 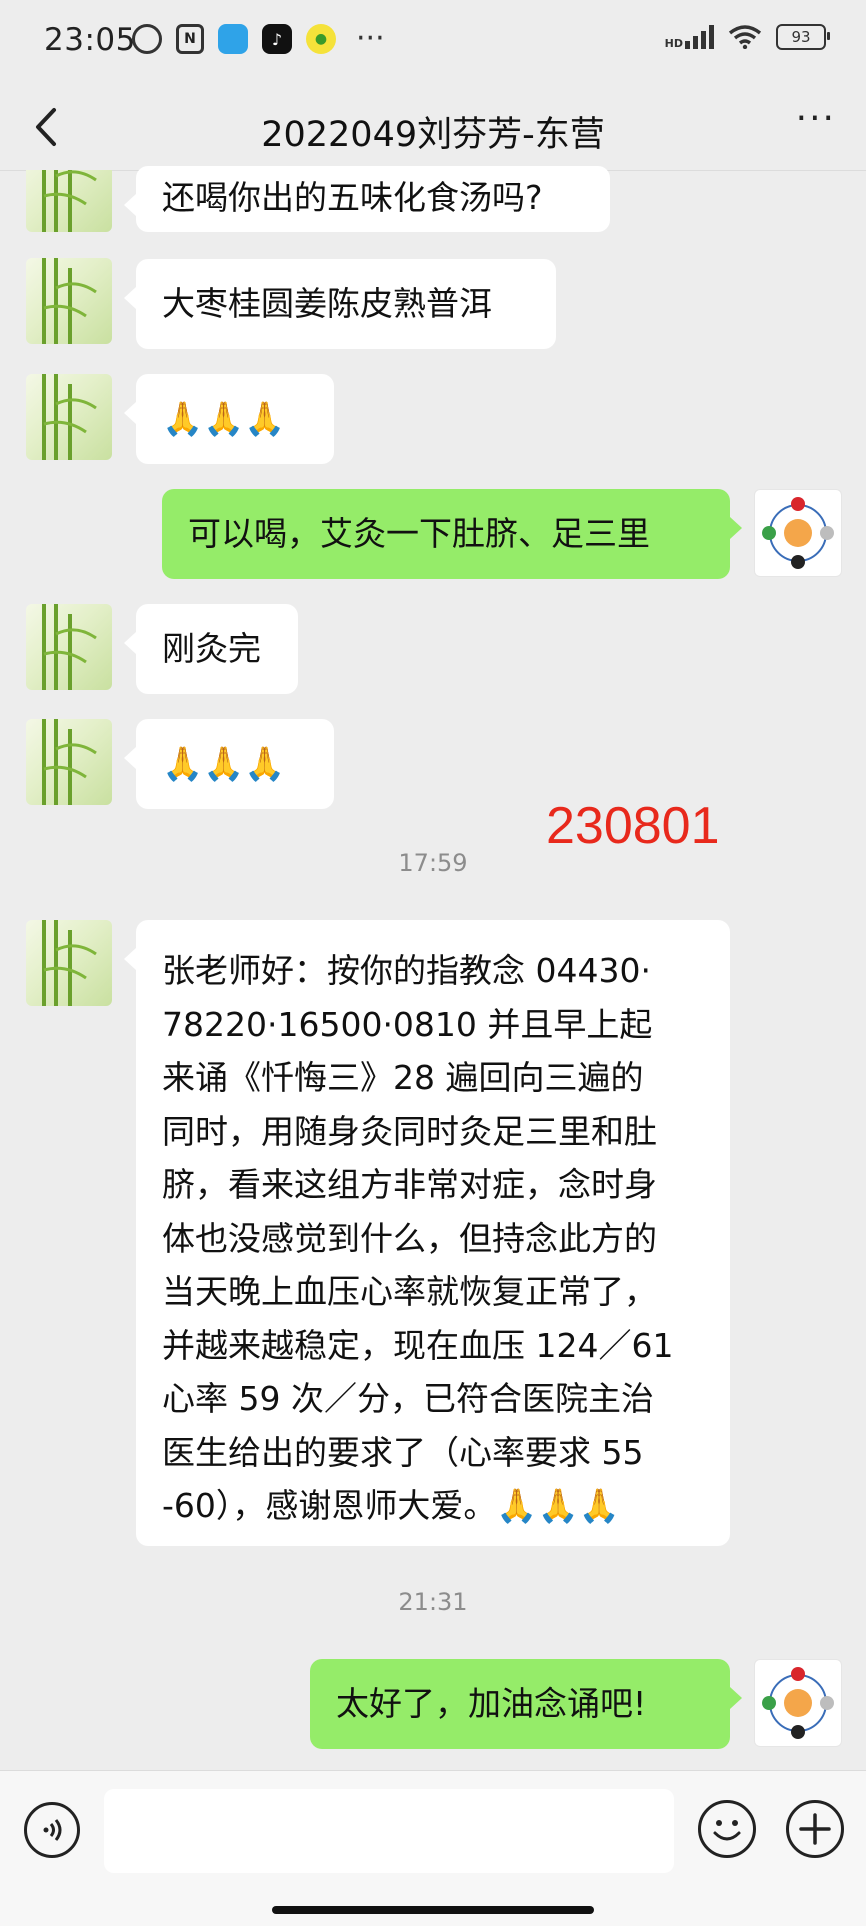 I want to click on message-input, so click(x=389, y=1831).